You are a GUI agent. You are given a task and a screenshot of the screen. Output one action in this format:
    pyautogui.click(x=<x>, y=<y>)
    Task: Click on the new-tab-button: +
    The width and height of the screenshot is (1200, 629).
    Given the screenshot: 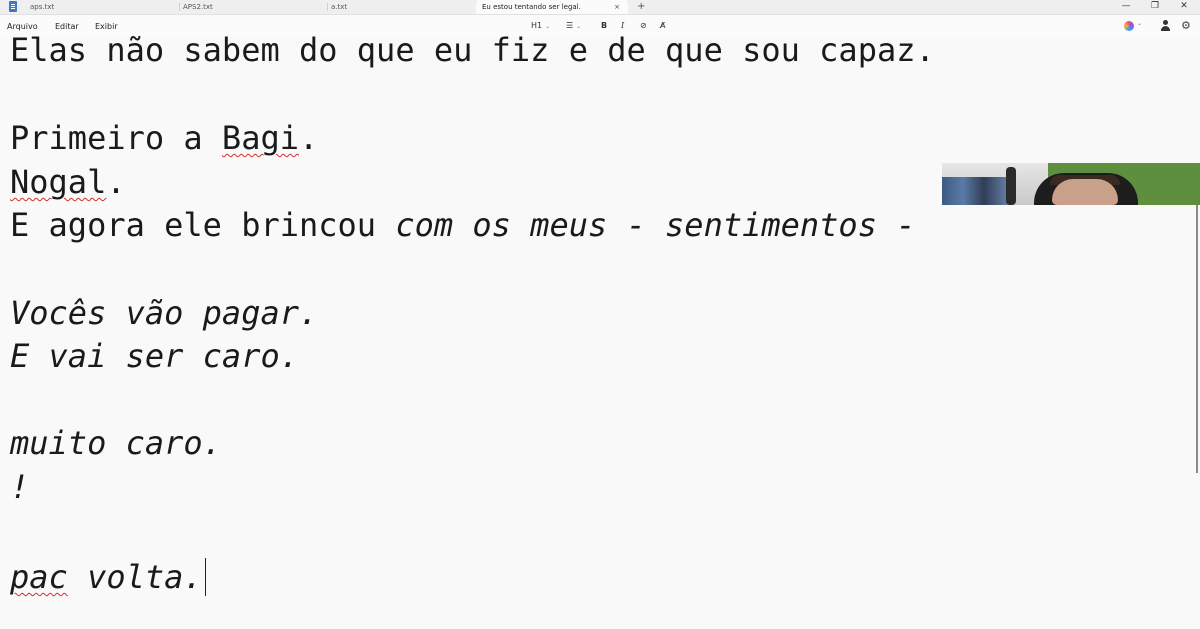 What is the action you would take?
    pyautogui.click(x=641, y=6)
    